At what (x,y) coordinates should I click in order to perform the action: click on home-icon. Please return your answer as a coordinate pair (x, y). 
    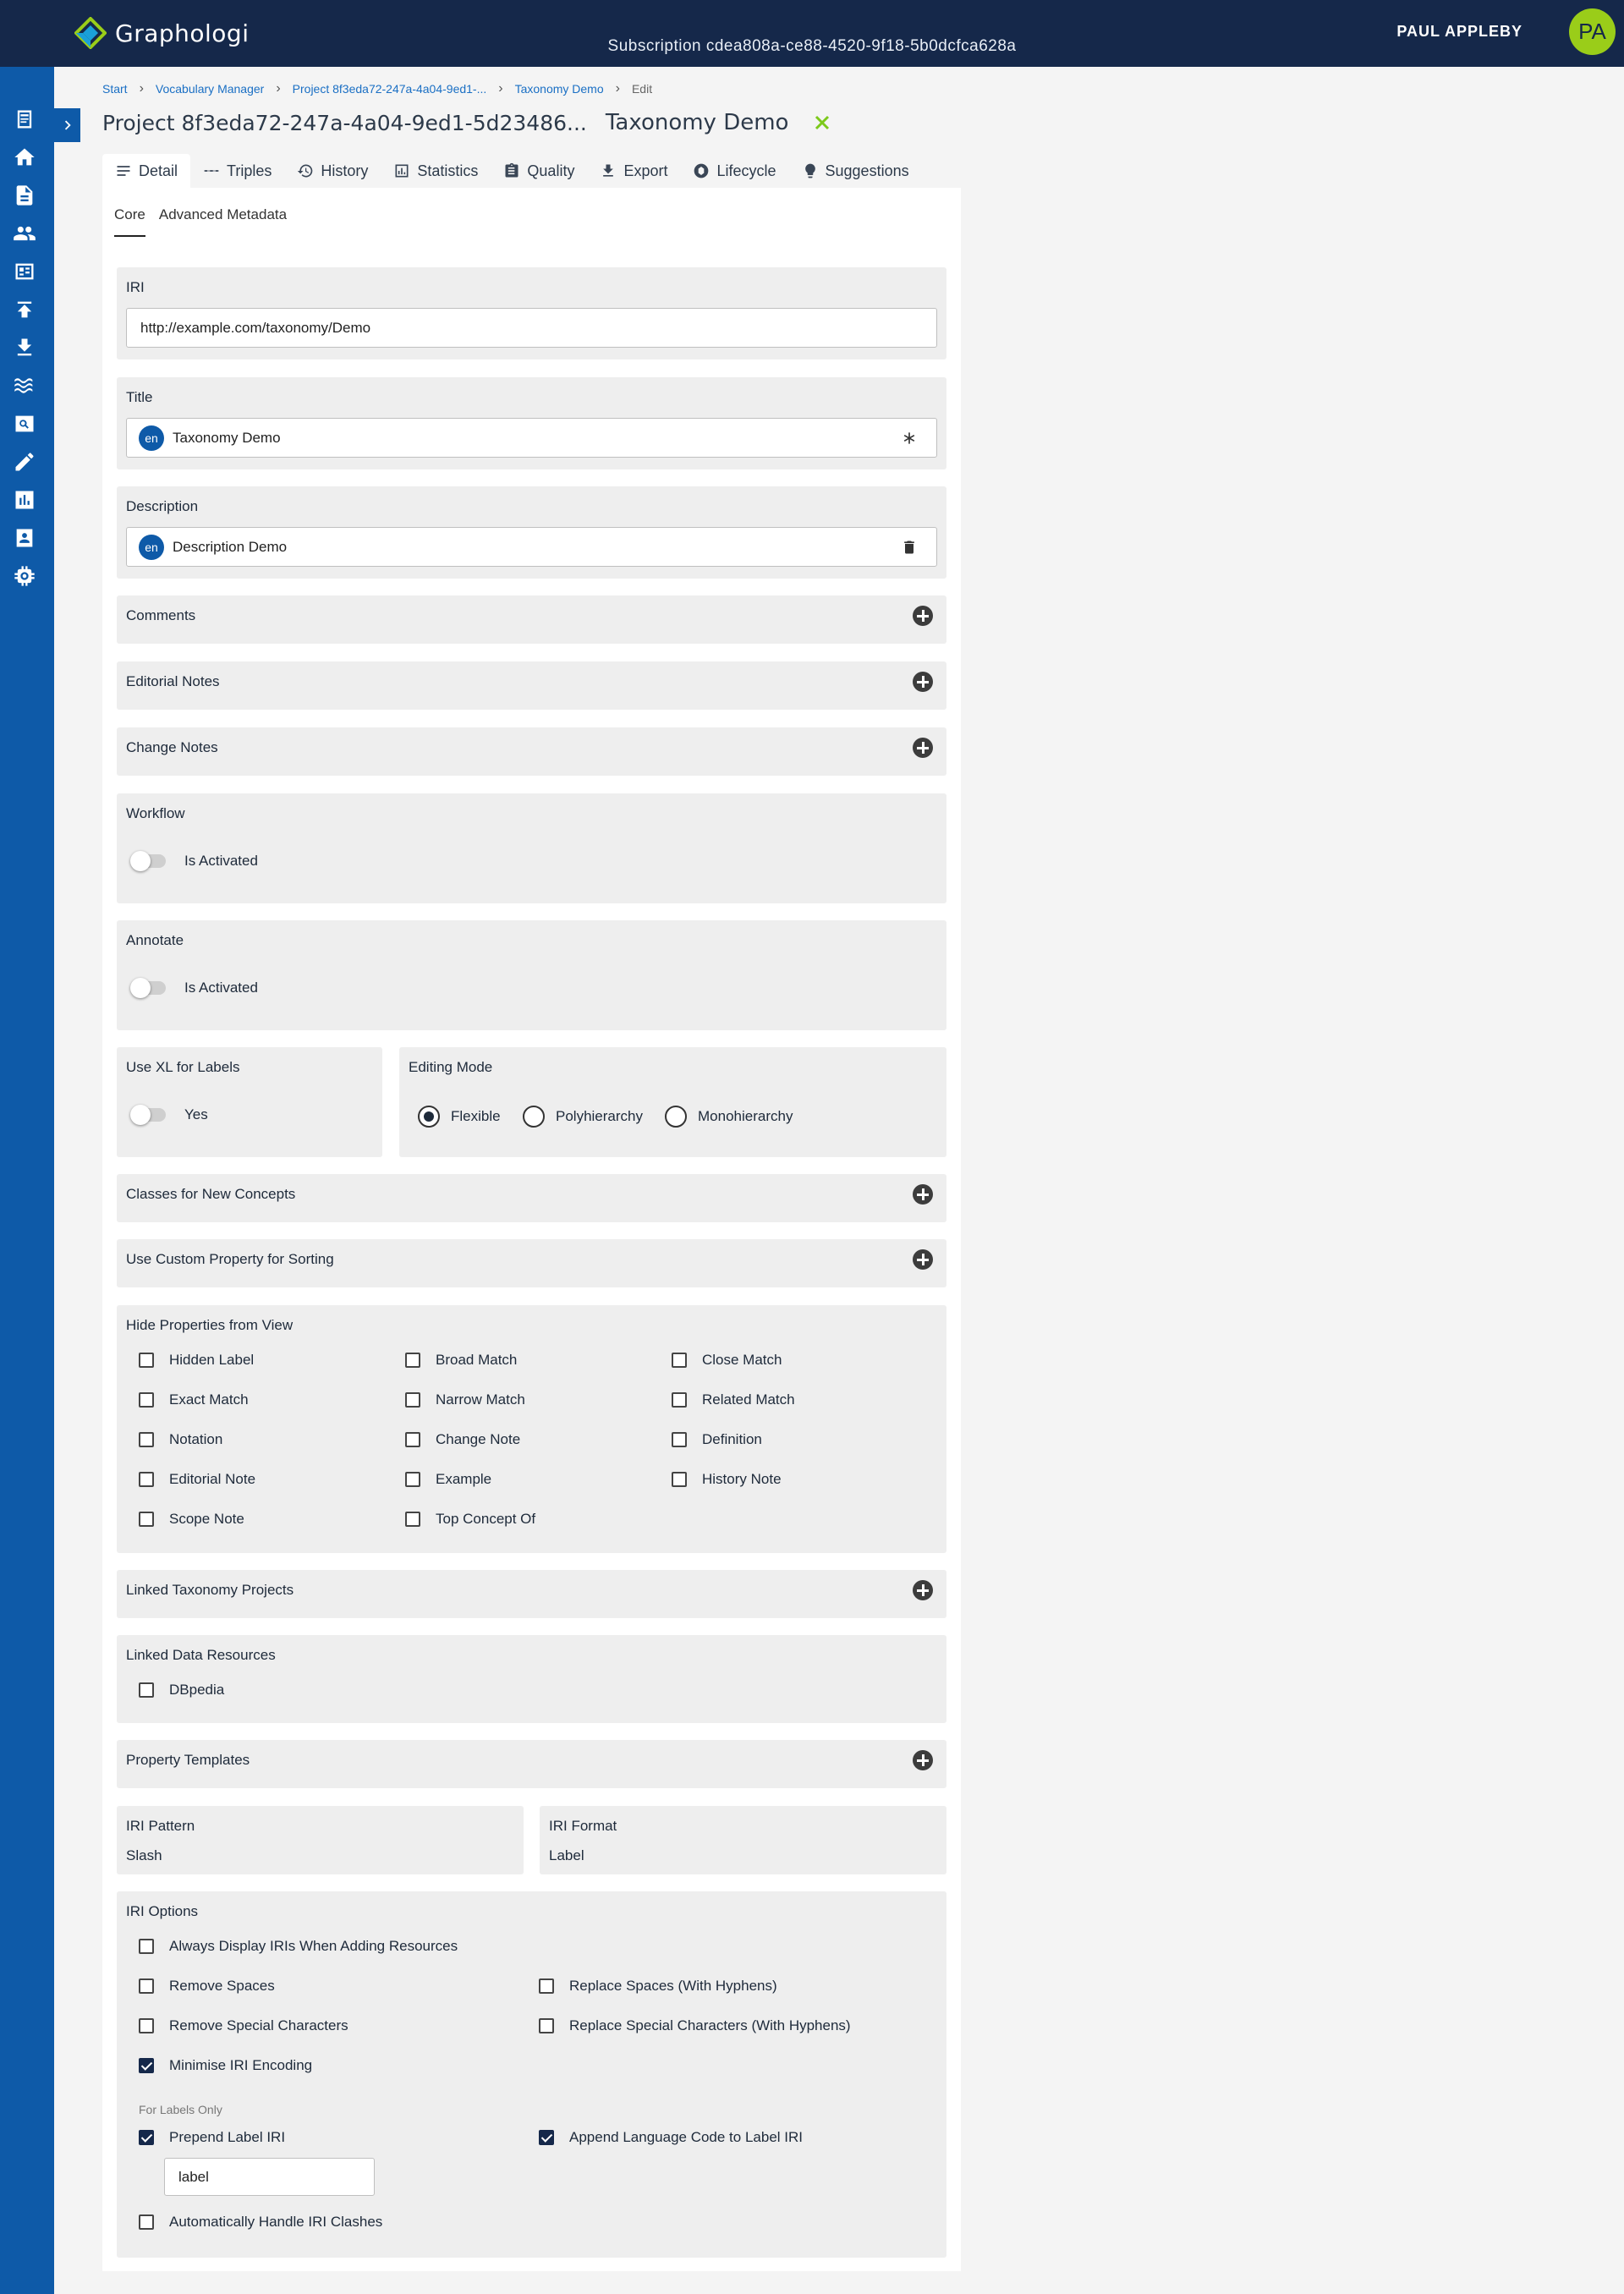
    Looking at the image, I should click on (25, 157).